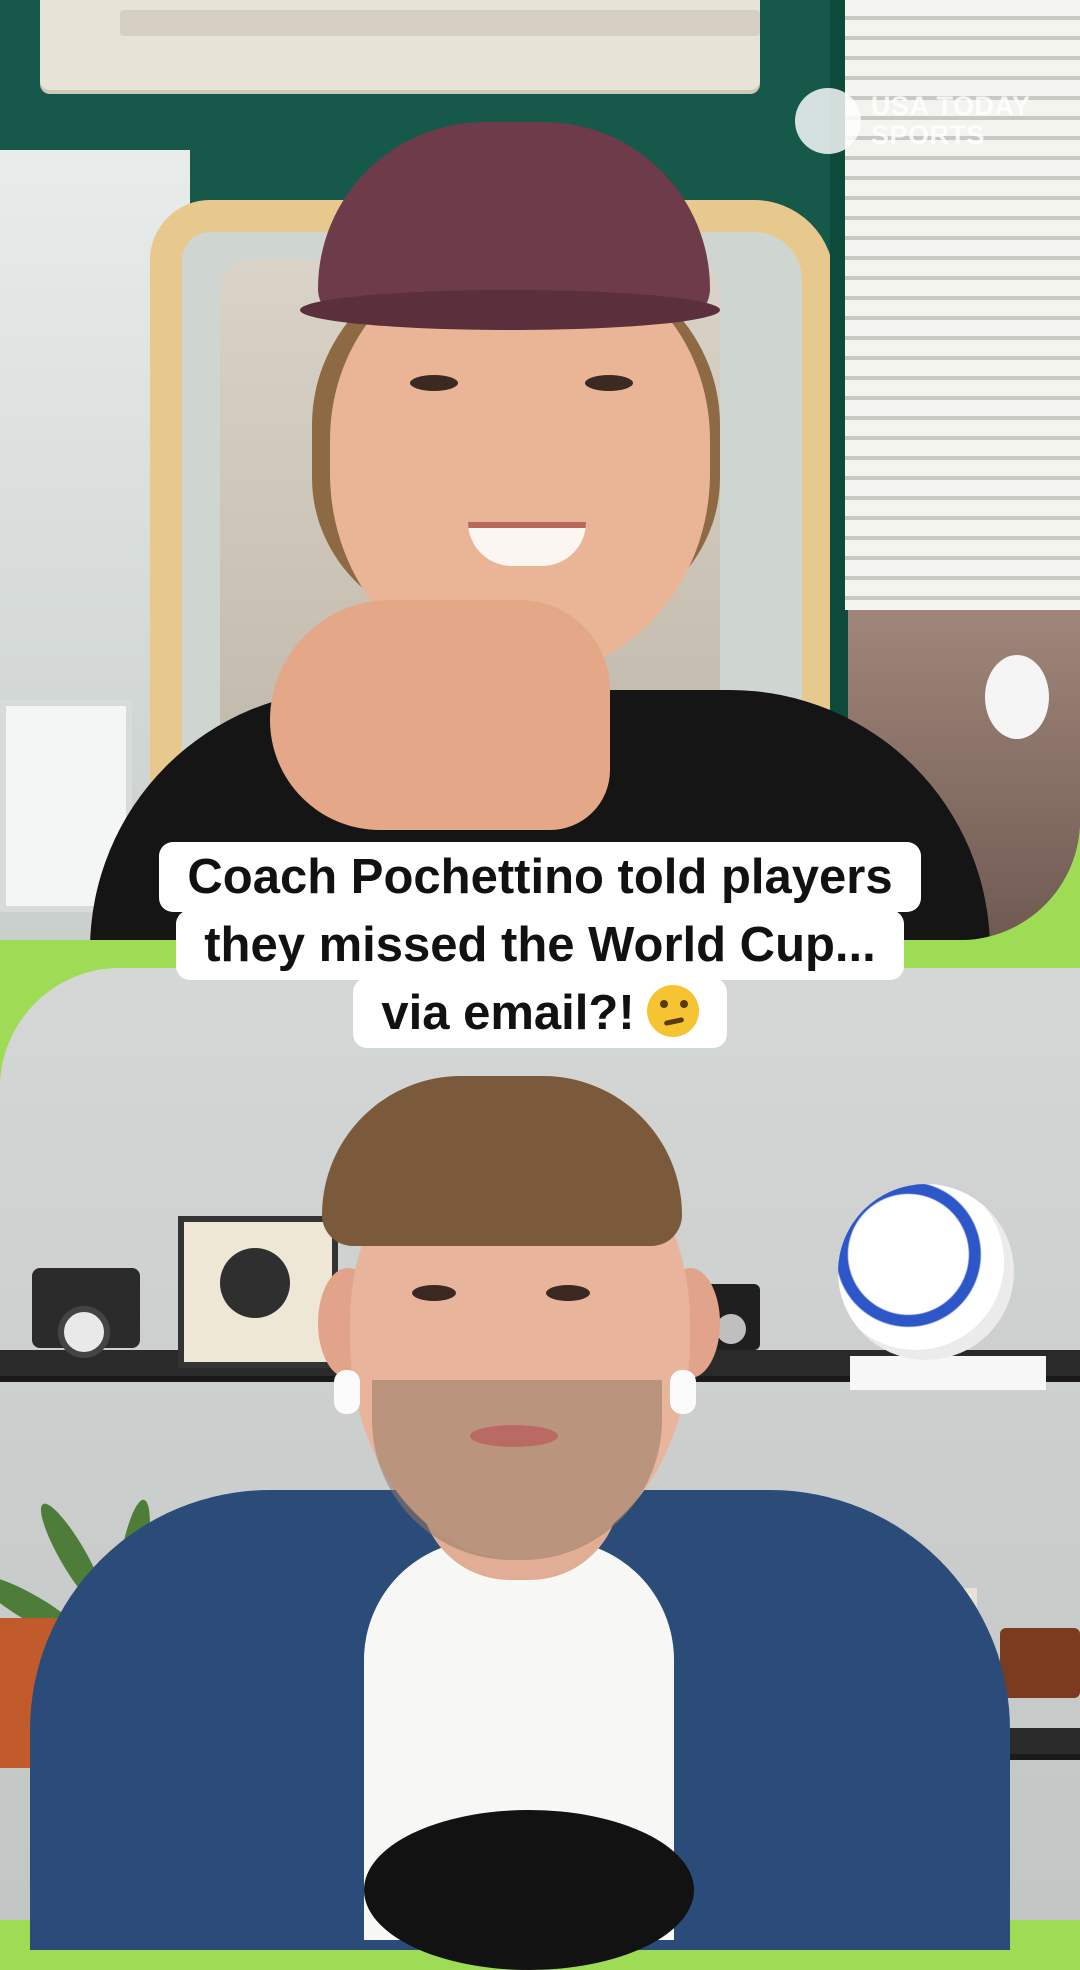 Image resolution: width=1080 pixels, height=1970 pixels. Describe the element at coordinates (440, 715) in the screenshot. I see `hand-on-chin` at that location.